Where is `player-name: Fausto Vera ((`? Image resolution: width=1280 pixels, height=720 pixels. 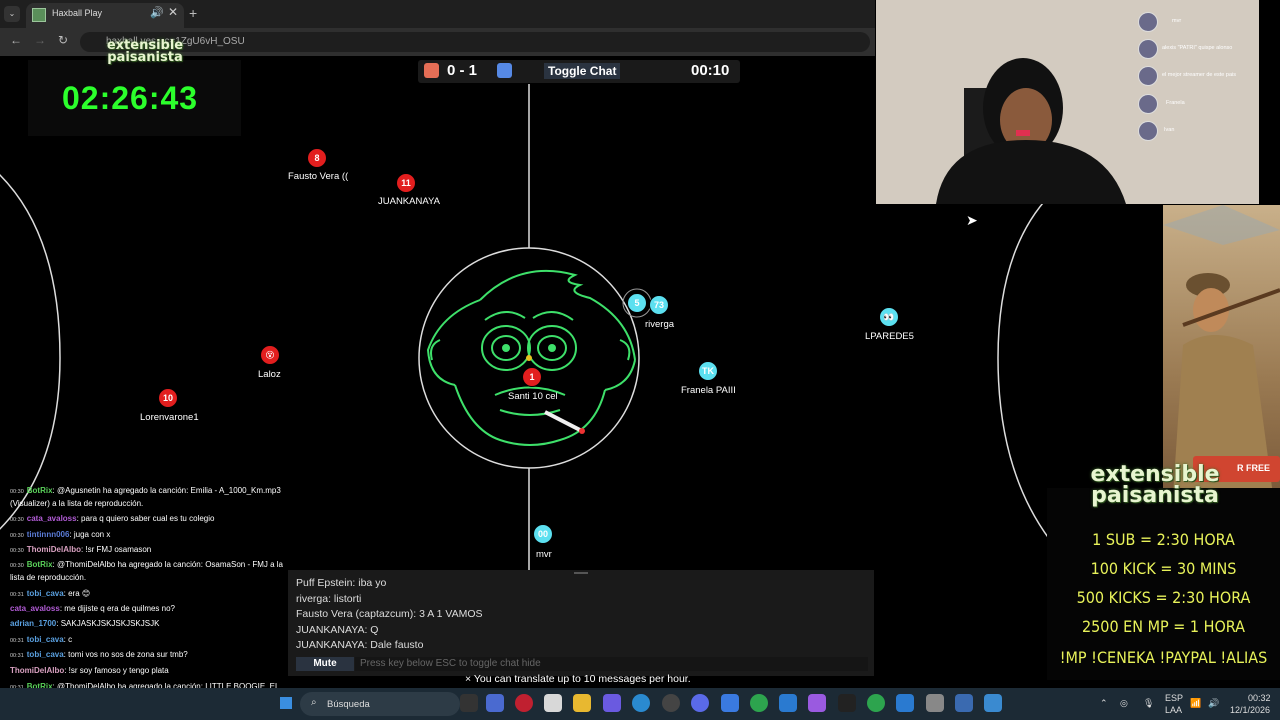
player-name: Fausto Vera (( is located at coordinates (318, 176).